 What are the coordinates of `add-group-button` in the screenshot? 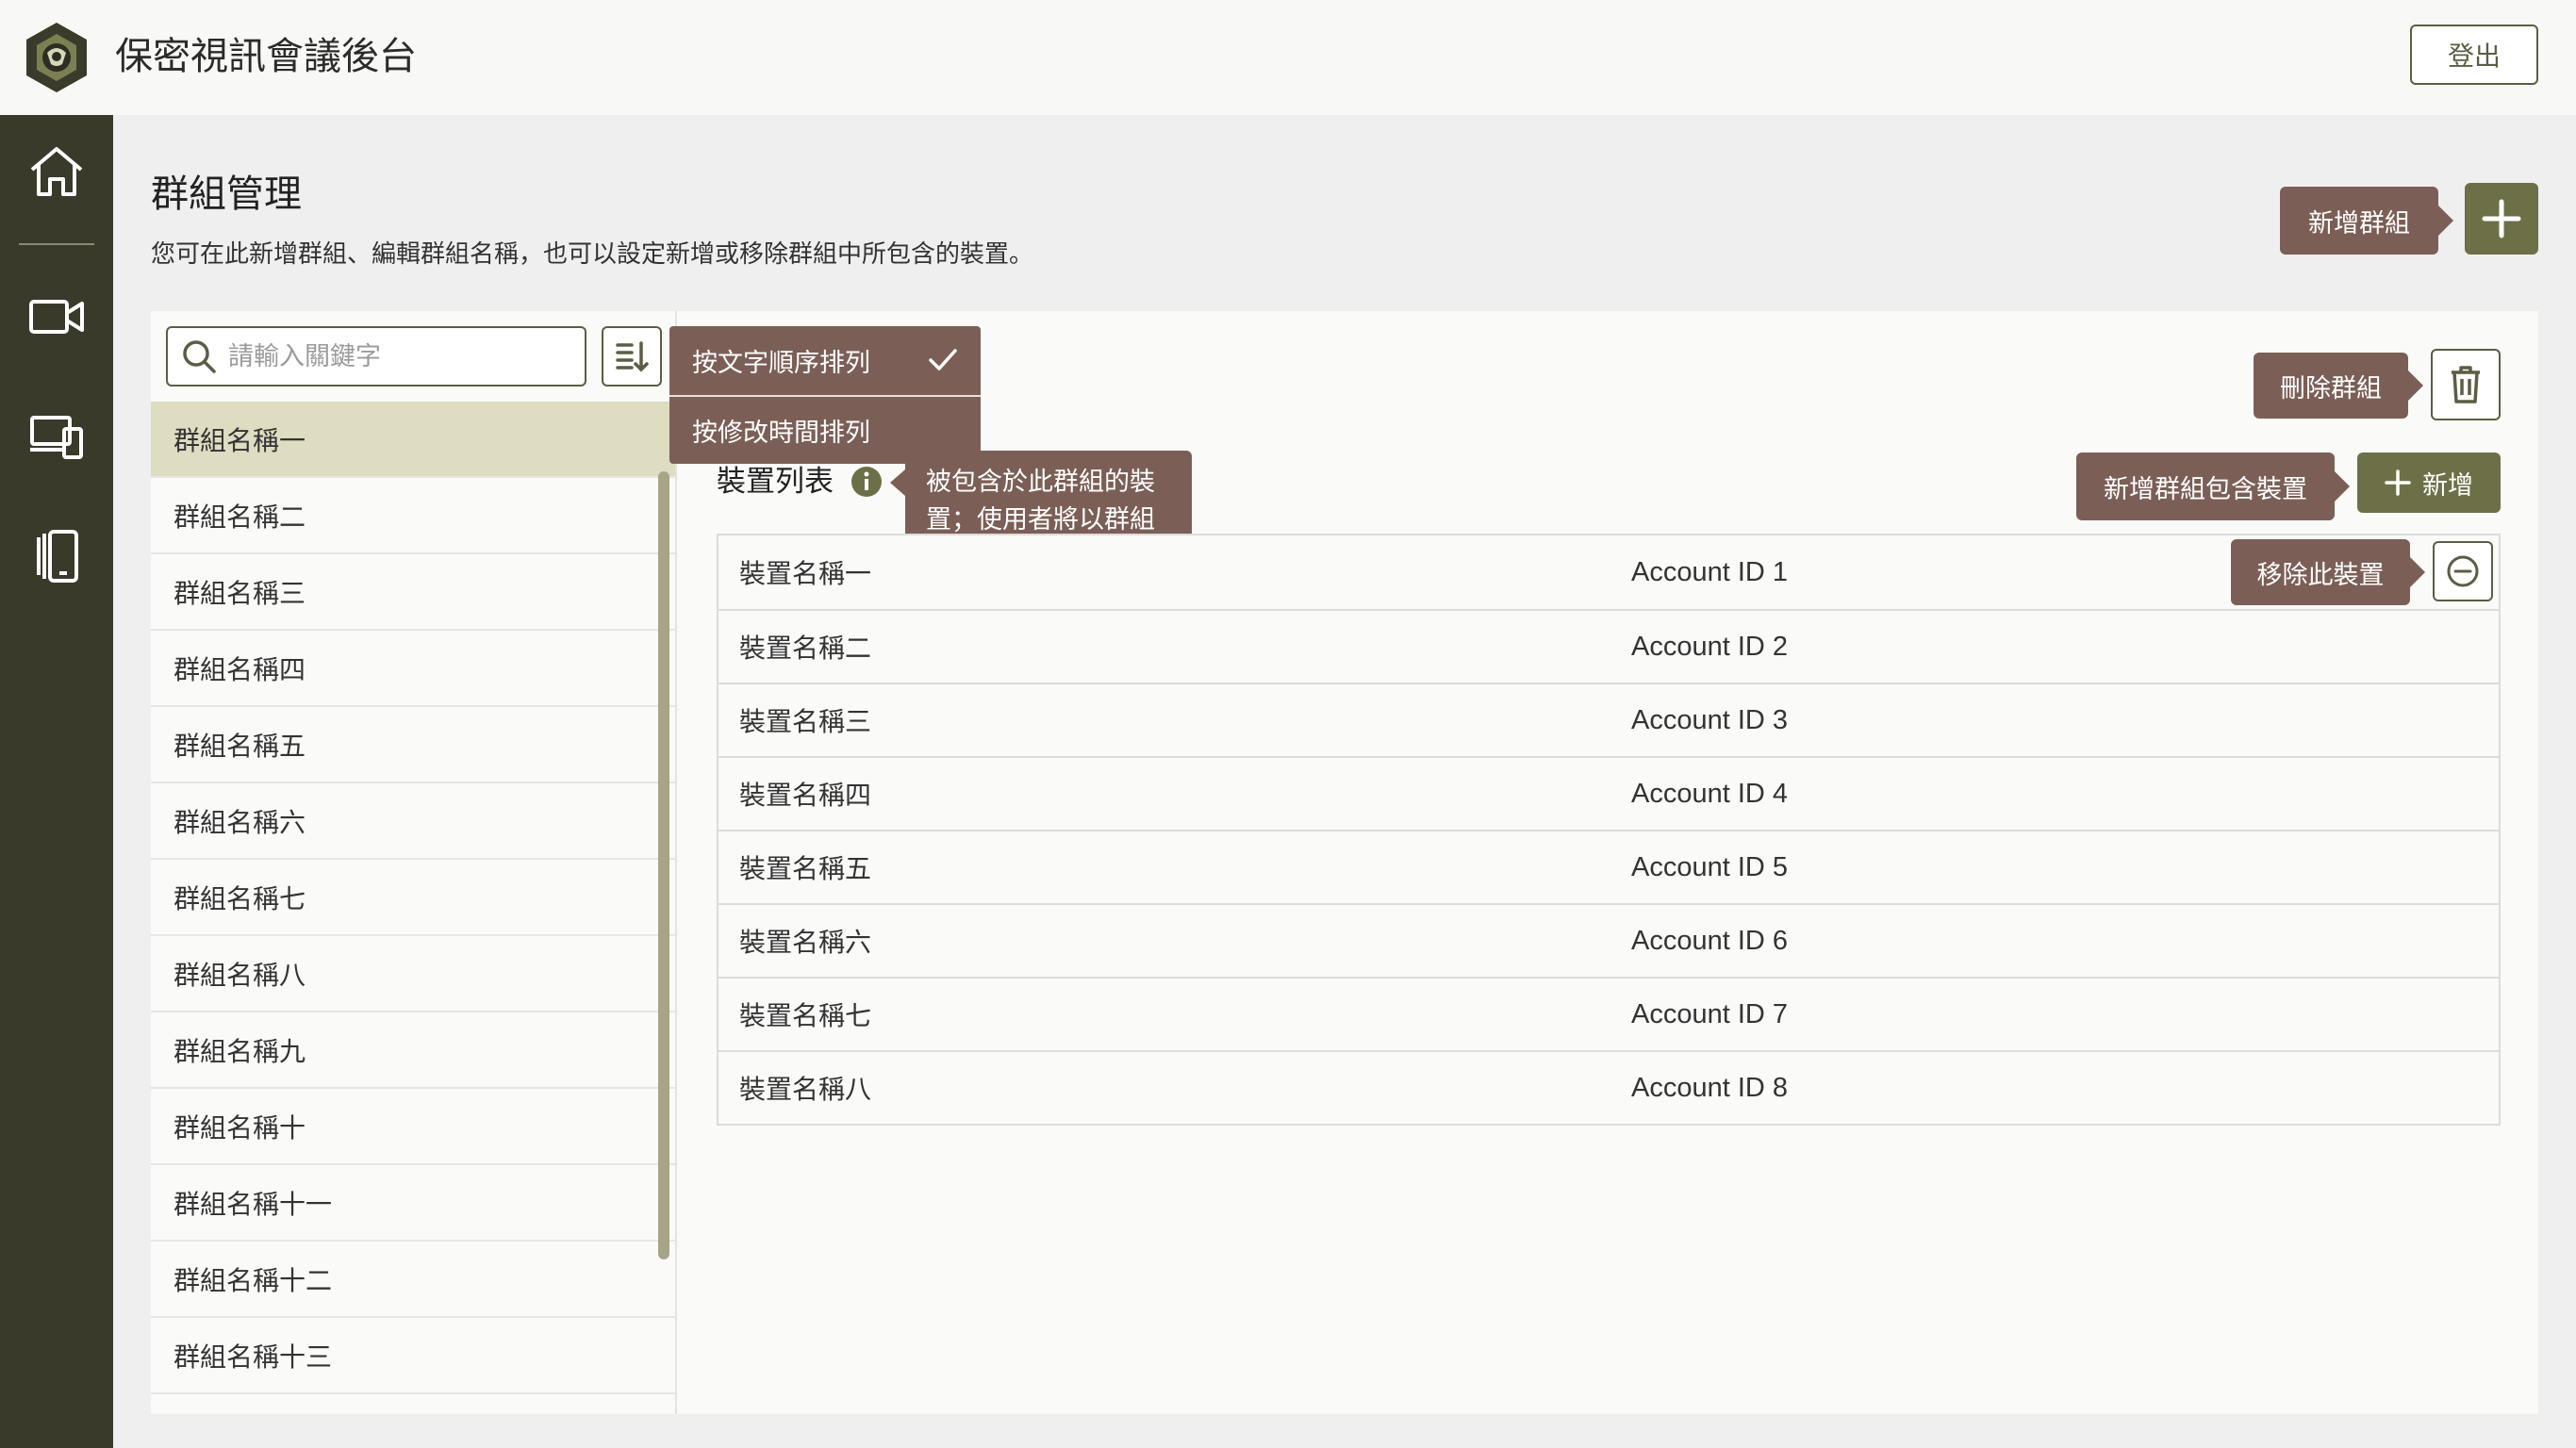 It's located at (2501, 219).